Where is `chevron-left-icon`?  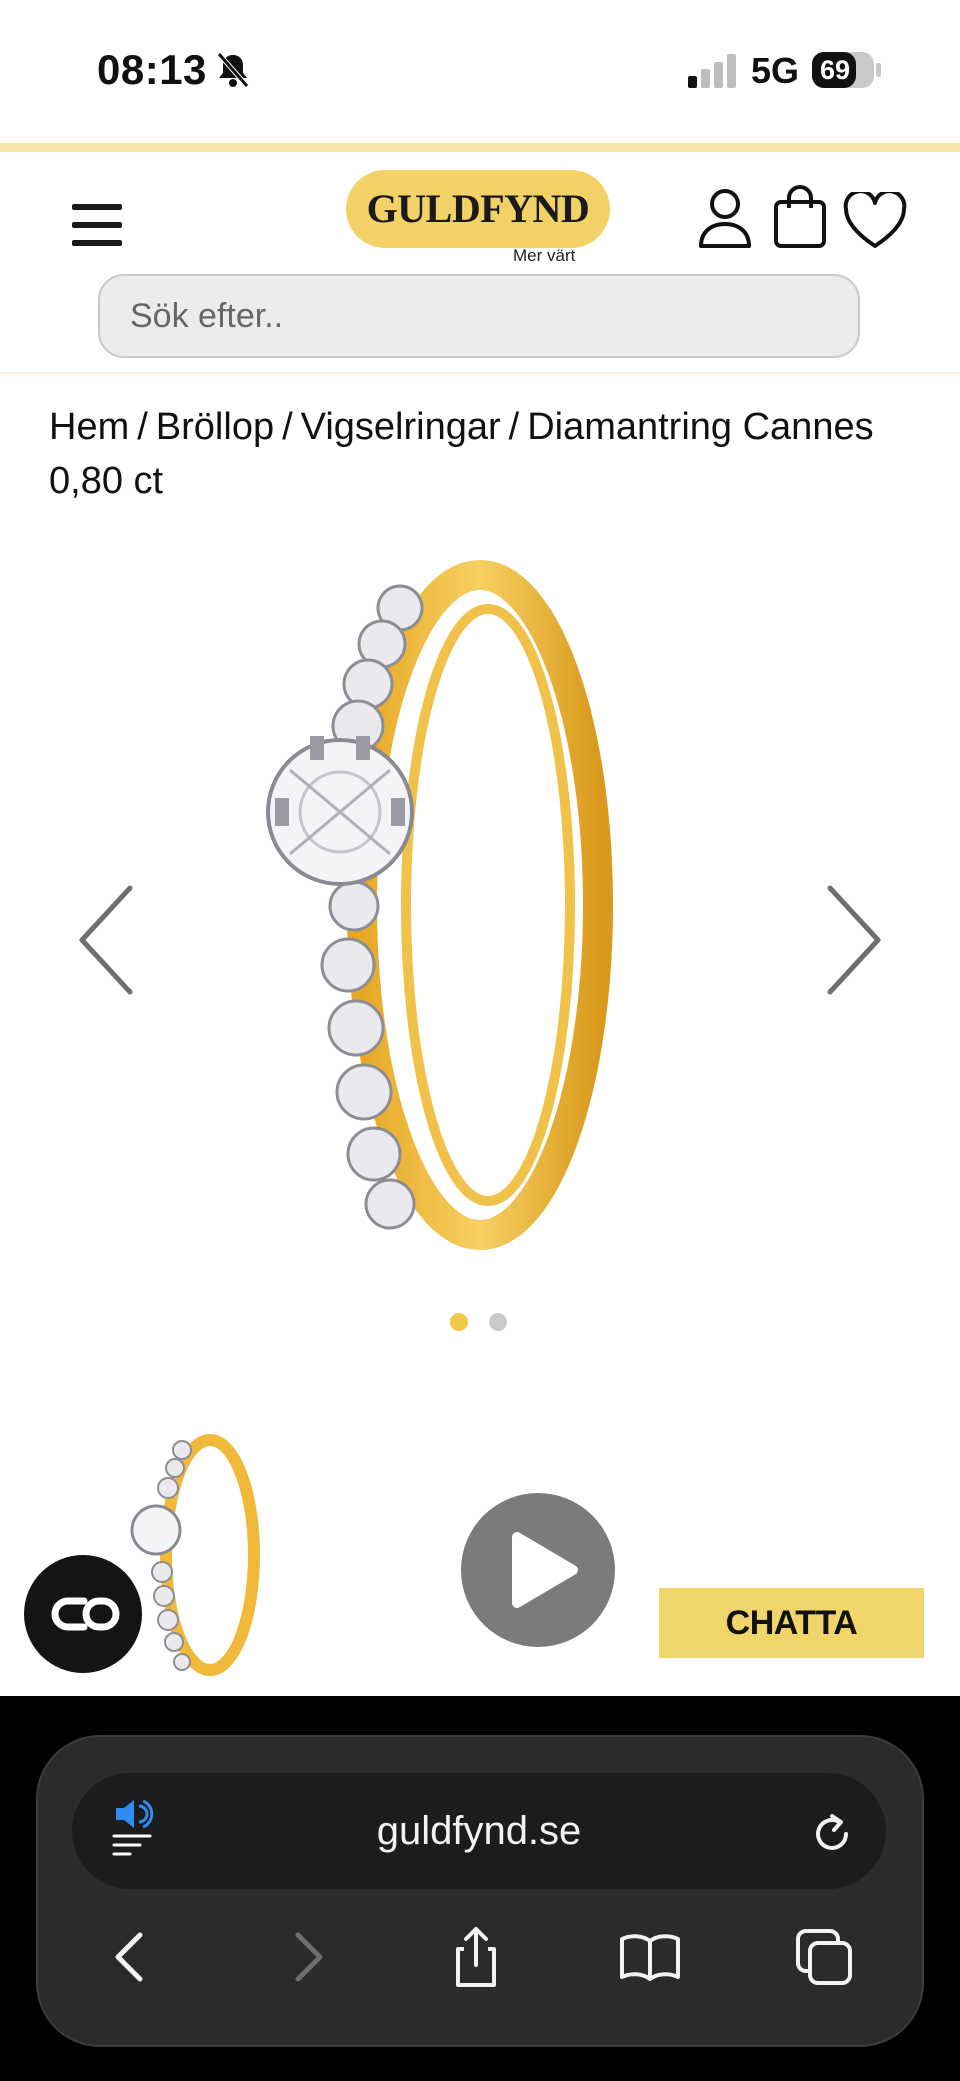 chevron-left-icon is located at coordinates (107, 940).